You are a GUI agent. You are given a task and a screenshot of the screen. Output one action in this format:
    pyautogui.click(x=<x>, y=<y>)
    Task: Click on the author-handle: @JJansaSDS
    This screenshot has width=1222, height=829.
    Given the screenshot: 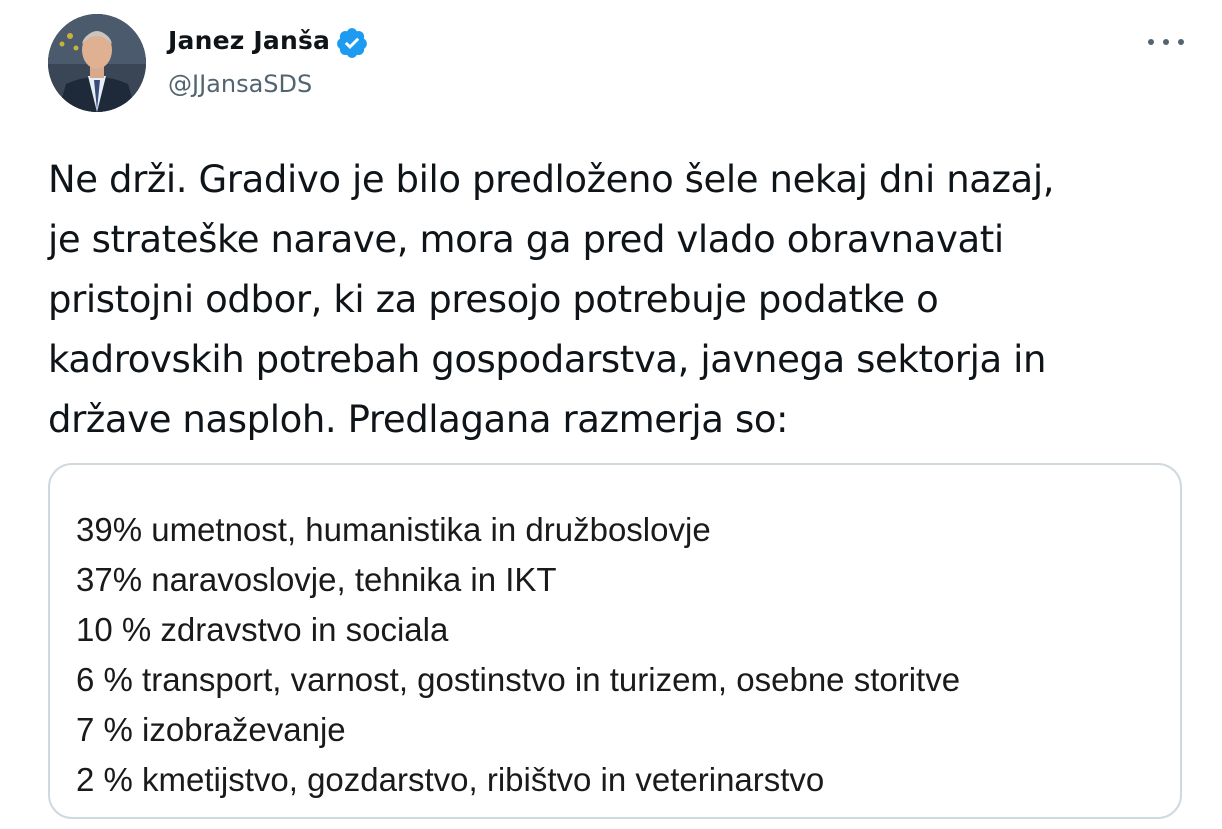 What is the action you would take?
    pyautogui.click(x=240, y=84)
    